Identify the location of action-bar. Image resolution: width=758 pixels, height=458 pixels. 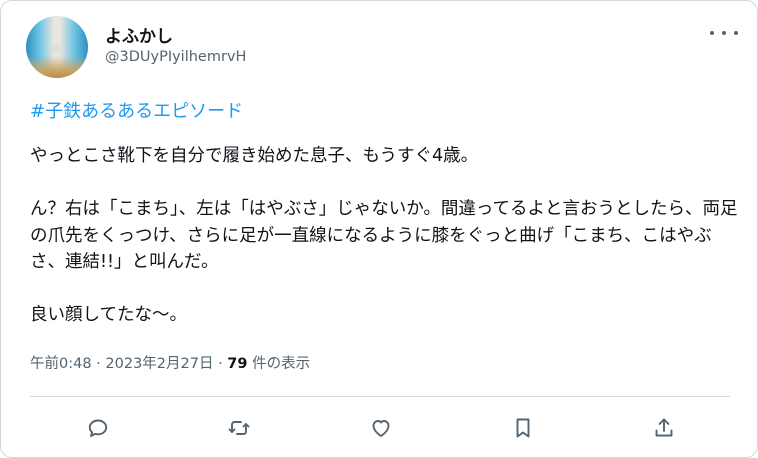
(379, 428).